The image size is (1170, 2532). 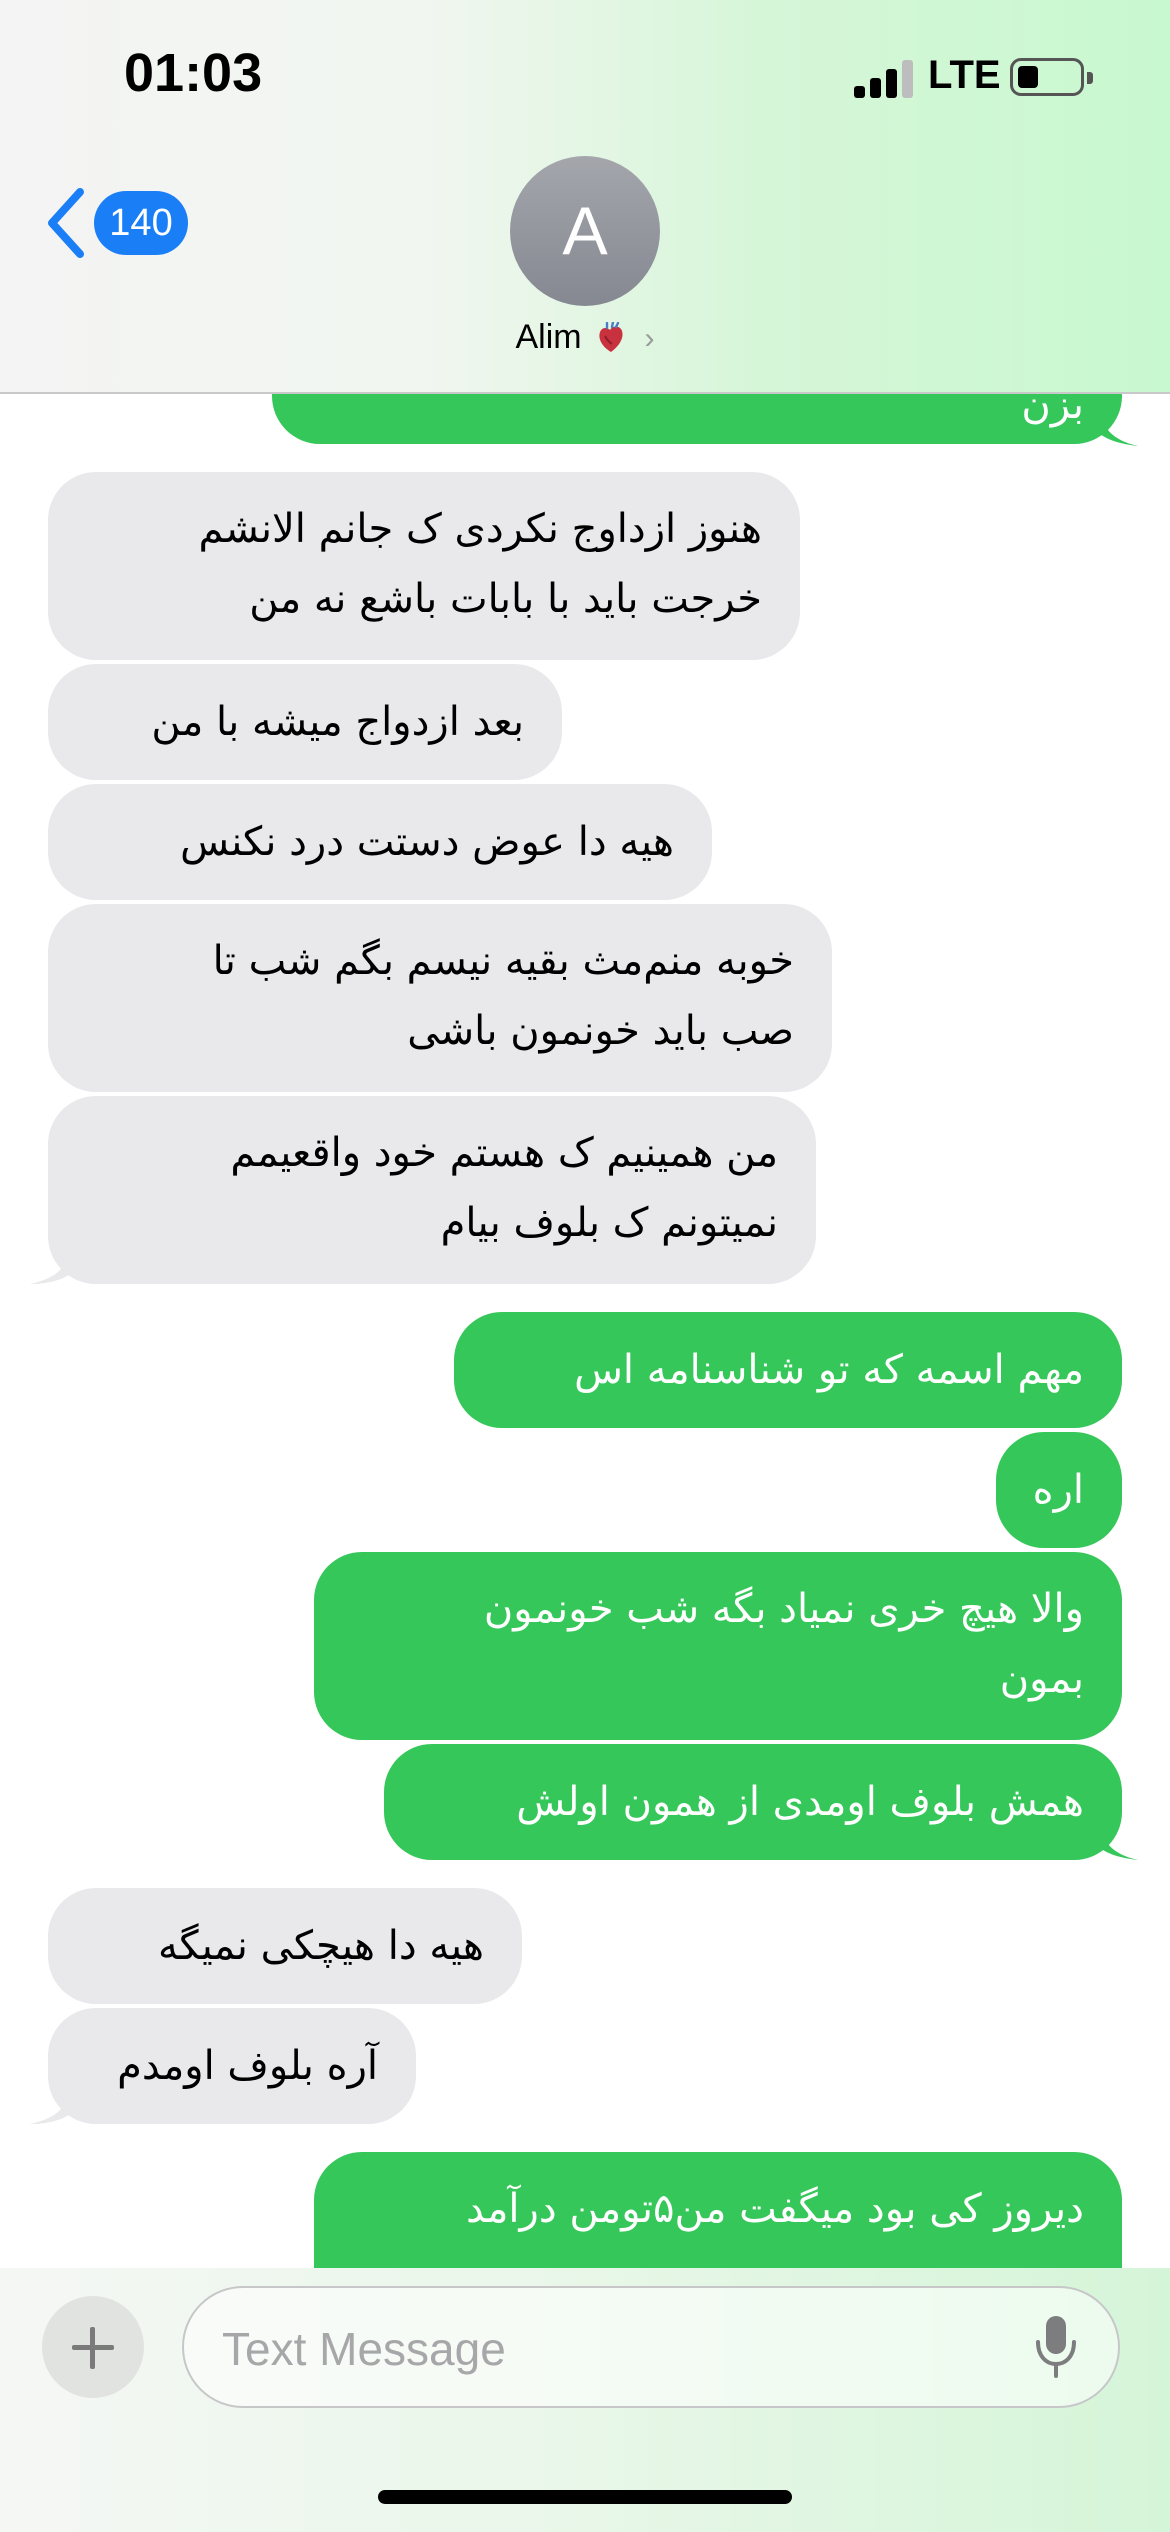 I want to click on cellular-signal-icon, so click(x=884, y=78).